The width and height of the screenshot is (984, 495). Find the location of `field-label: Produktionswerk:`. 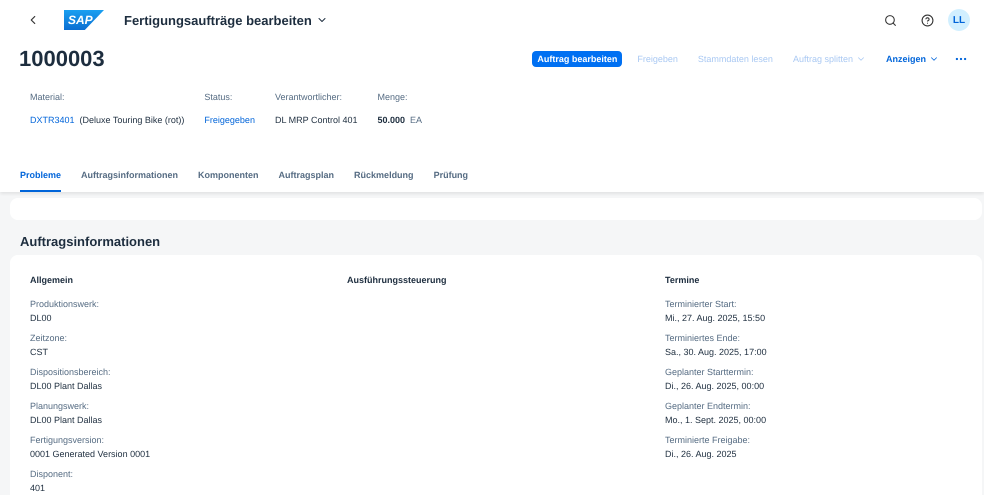

field-label: Produktionswerk: is located at coordinates (65, 304).